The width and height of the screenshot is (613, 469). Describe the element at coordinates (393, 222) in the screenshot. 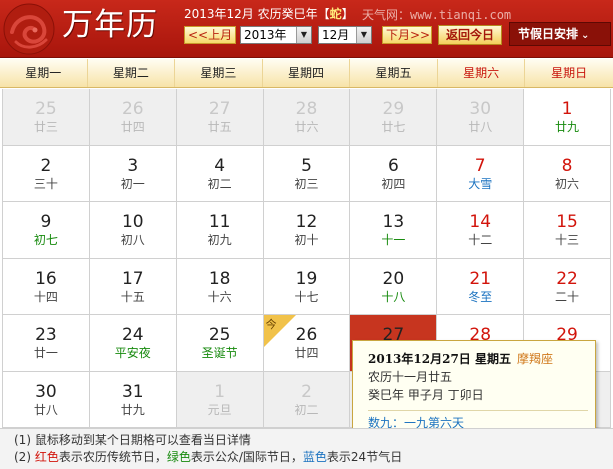

I see `day-number: 13` at that location.